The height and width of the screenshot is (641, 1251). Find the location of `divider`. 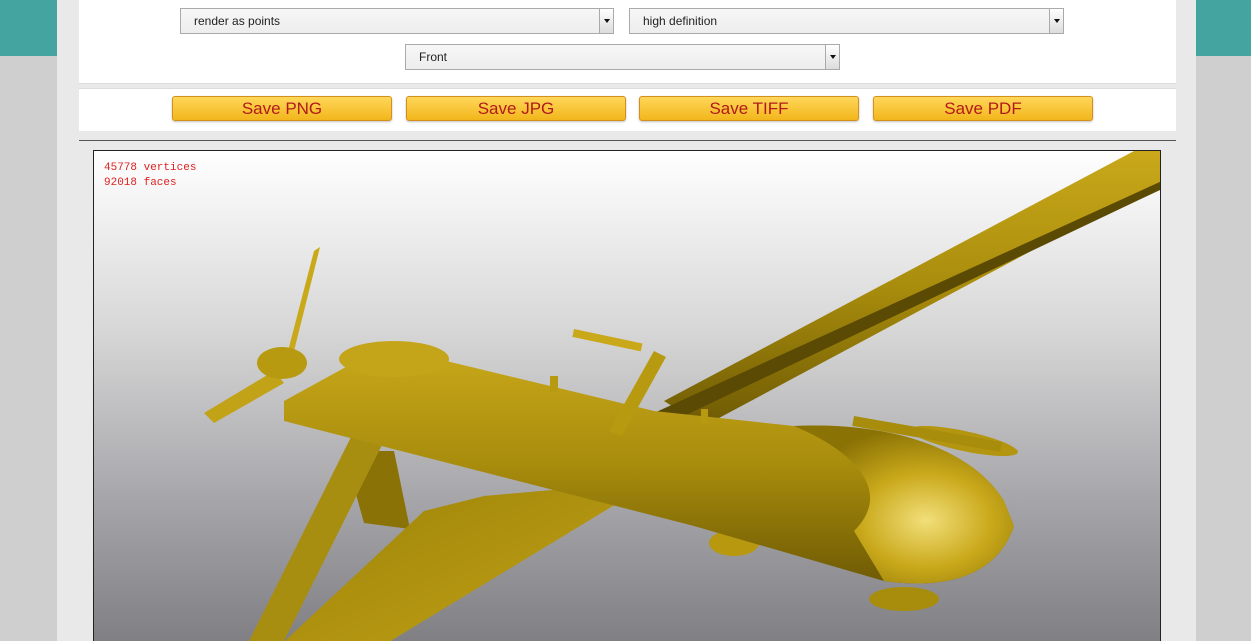

divider is located at coordinates (627, 140).